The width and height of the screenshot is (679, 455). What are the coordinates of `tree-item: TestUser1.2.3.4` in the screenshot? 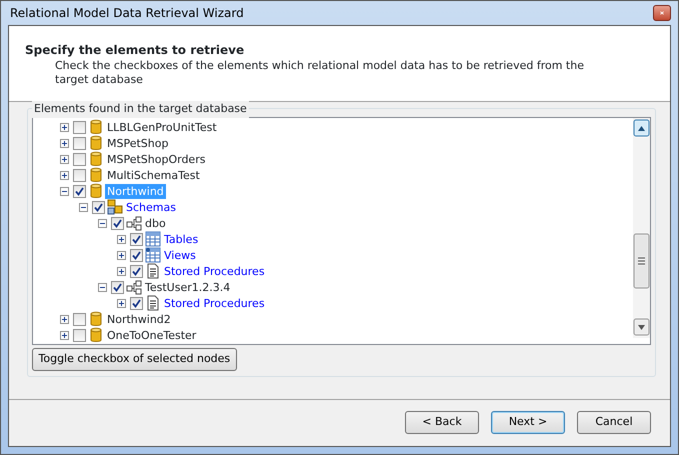 It's located at (187, 287).